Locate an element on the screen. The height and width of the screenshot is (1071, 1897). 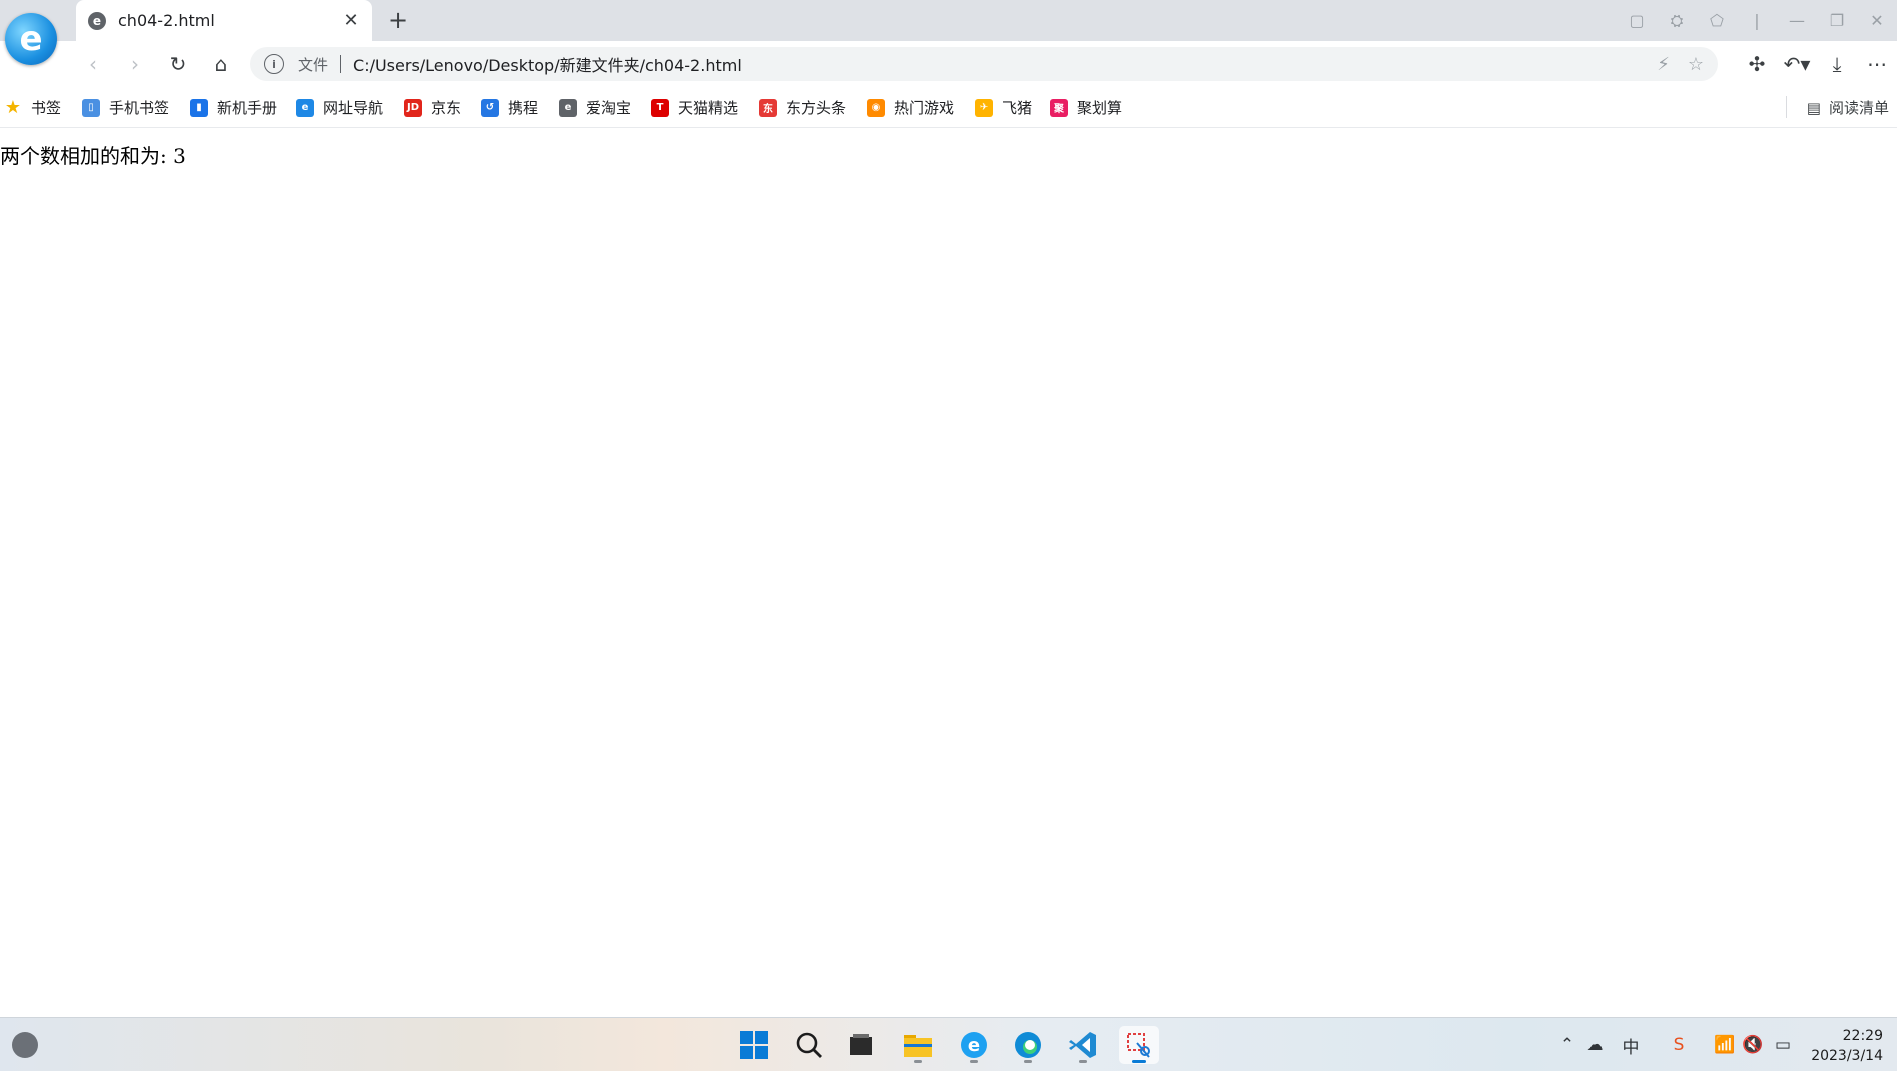
incognito-icon: ⛭ is located at coordinates (1677, 21).